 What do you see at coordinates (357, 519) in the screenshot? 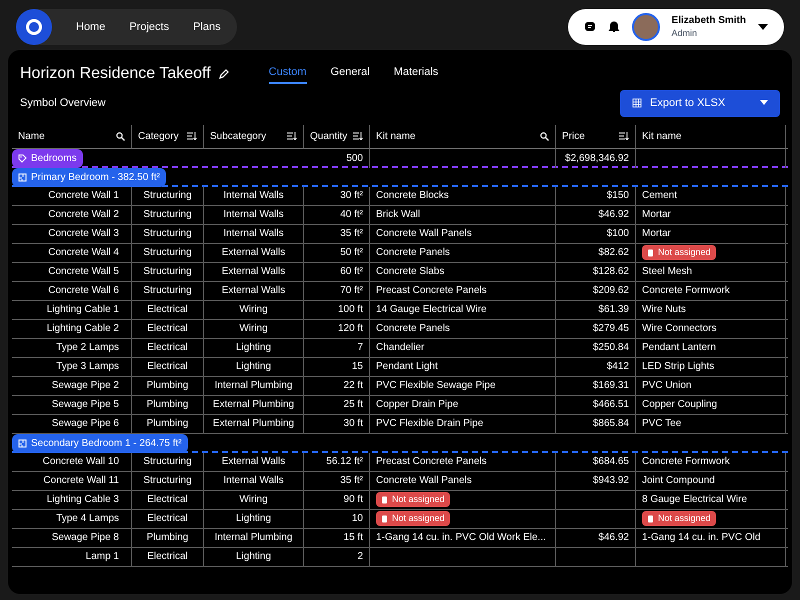
I see `quantity-text: 10` at bounding box center [357, 519].